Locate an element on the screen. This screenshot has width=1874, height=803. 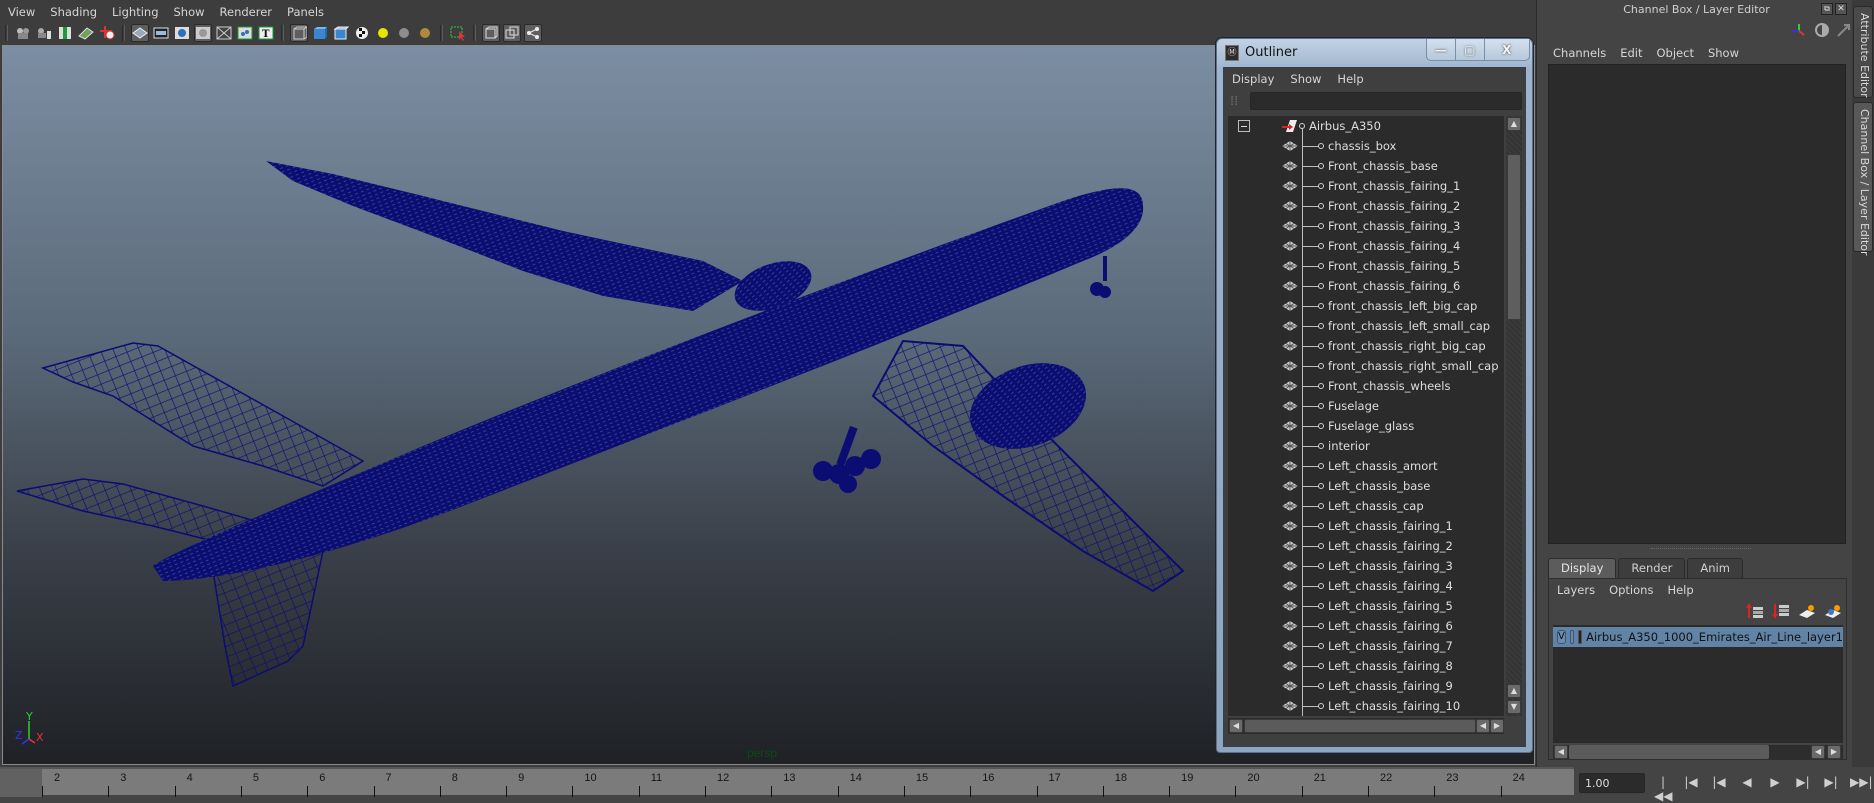
cb-menu-edit: Edit is located at coordinates (1631, 53).